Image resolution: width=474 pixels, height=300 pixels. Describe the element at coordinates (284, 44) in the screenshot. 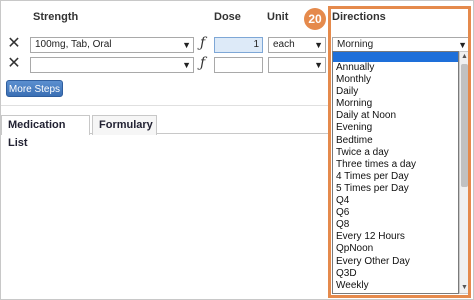

I see `unit-value: each` at that location.